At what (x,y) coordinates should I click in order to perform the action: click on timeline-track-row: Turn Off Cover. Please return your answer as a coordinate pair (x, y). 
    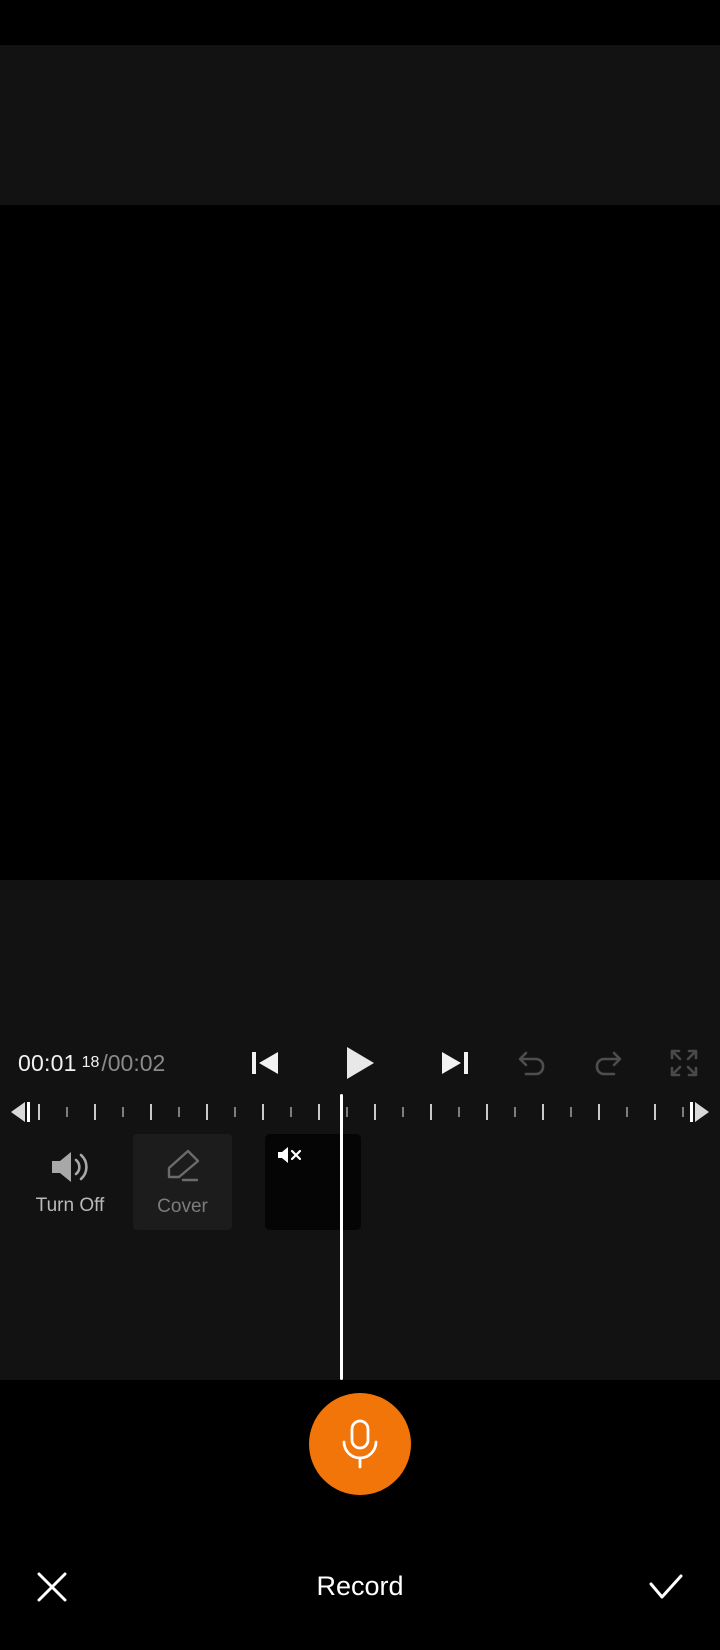
    Looking at the image, I should click on (360, 1180).